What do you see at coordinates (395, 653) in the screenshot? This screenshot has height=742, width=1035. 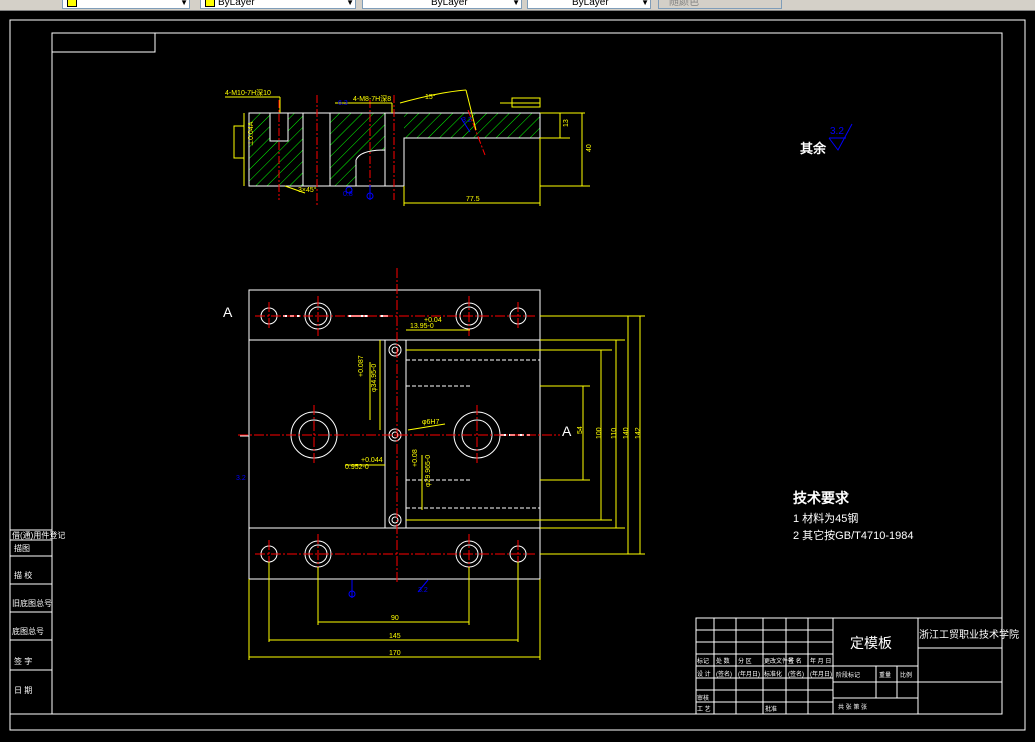 I see `dim-label: 170` at bounding box center [395, 653].